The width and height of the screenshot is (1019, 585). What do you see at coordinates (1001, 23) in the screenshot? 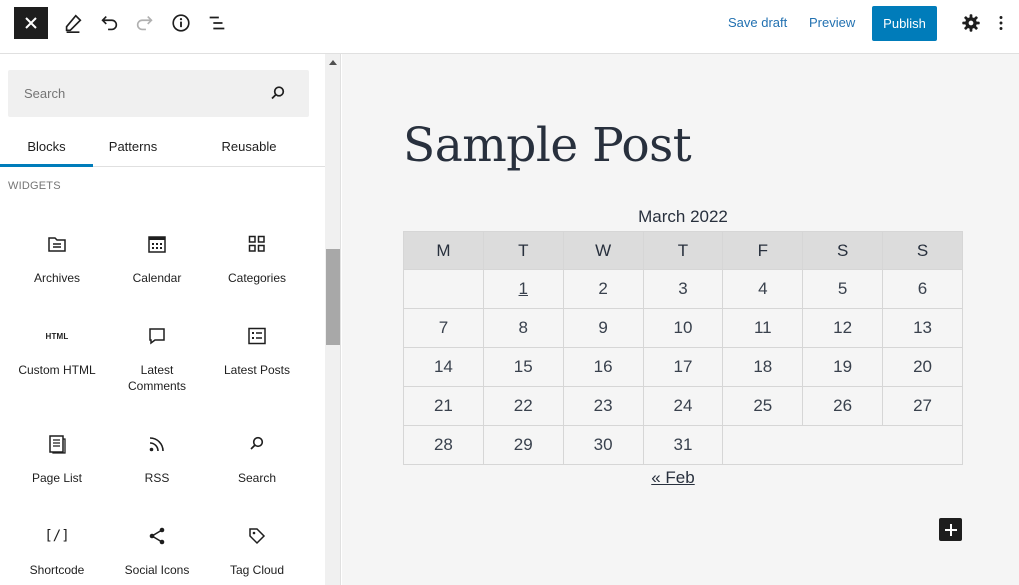
I see `options-button` at bounding box center [1001, 23].